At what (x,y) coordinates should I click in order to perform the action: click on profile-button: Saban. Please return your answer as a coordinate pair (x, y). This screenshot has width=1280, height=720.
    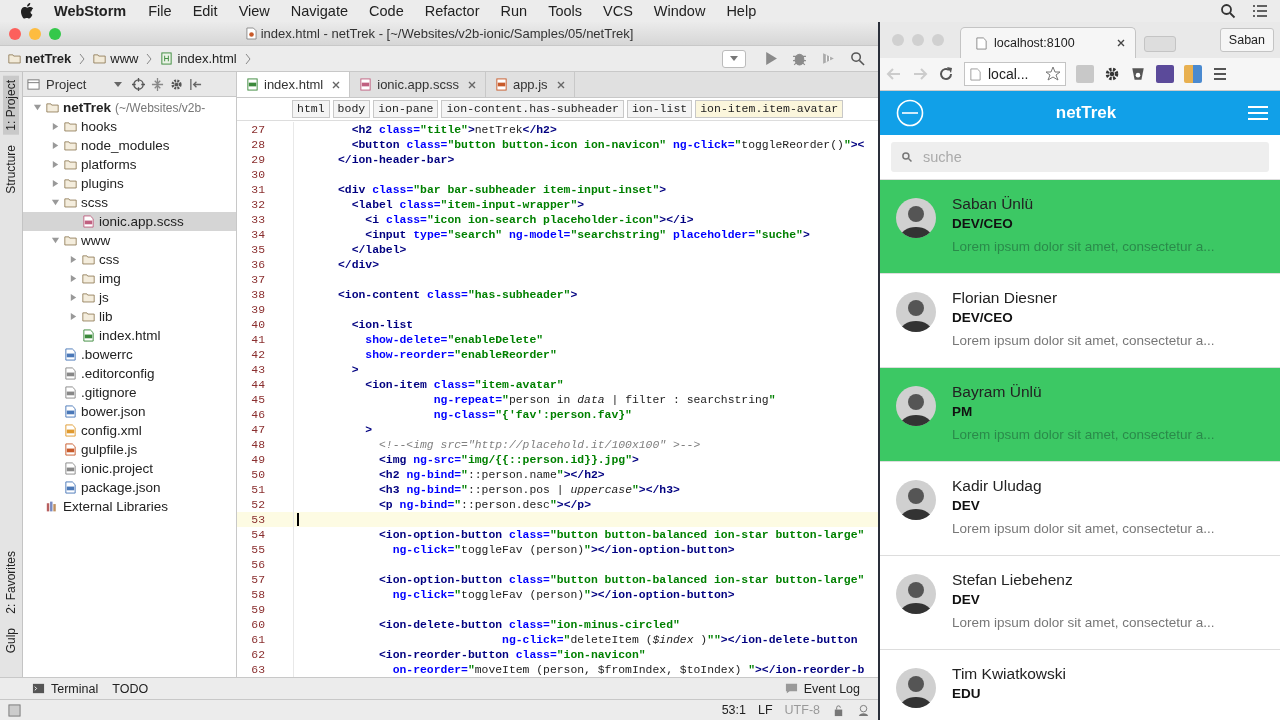
    Looking at the image, I should click on (1246, 40).